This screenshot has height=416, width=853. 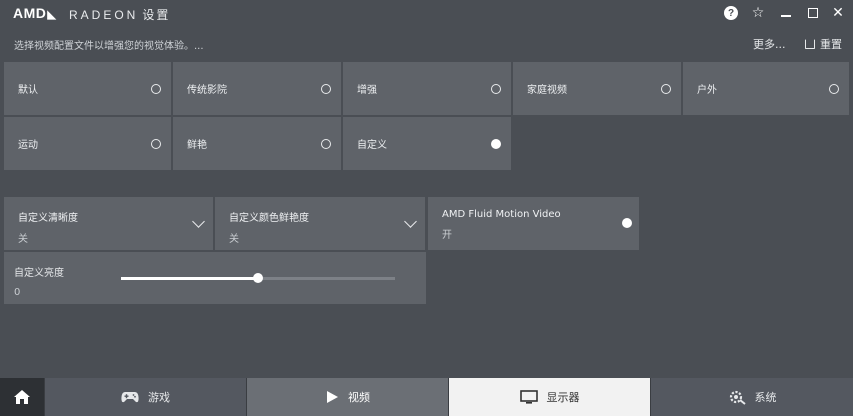 What do you see at coordinates (707, 90) in the screenshot?
I see `profile-label: 户外` at bounding box center [707, 90].